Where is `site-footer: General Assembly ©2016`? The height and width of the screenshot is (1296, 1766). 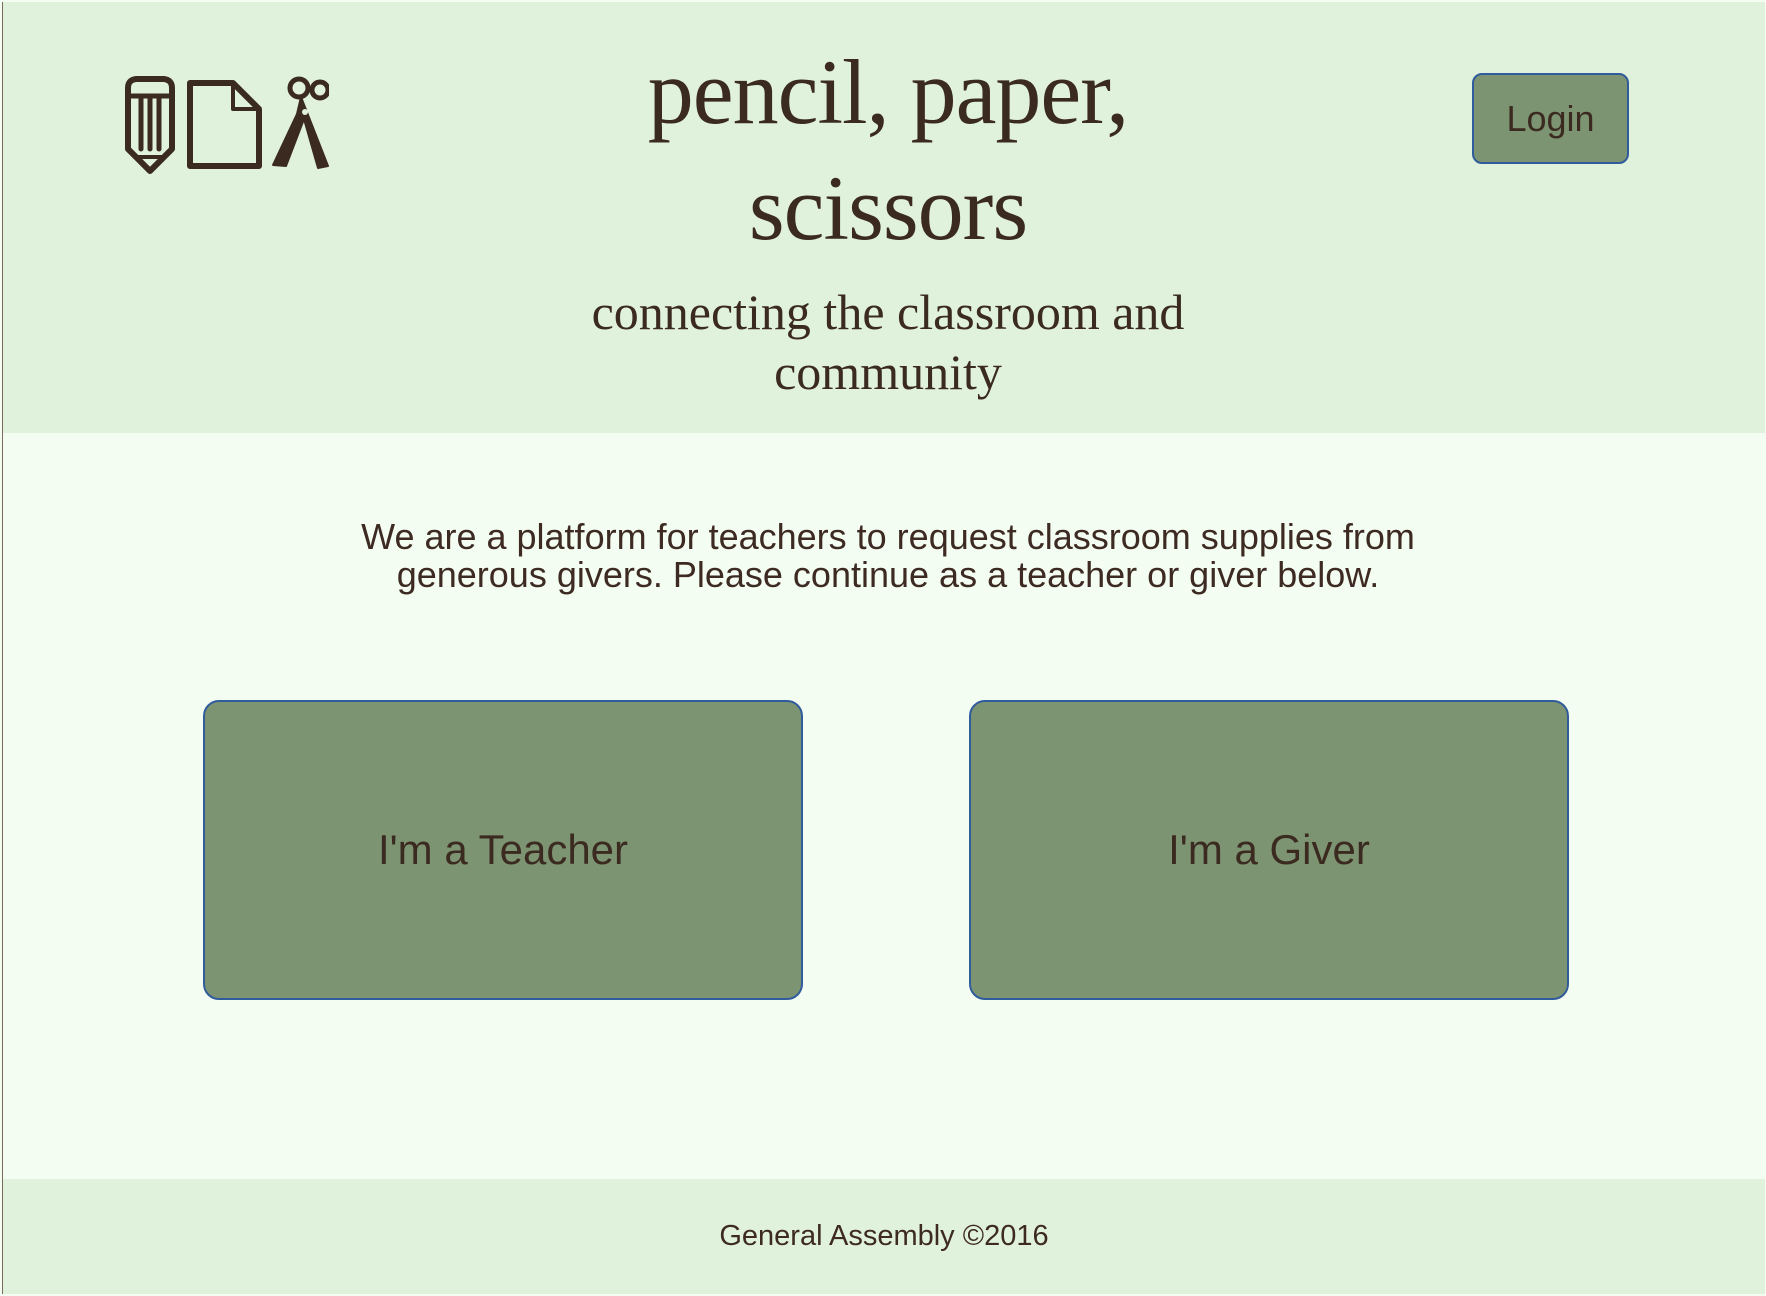 site-footer: General Assembly ©2016 is located at coordinates (884, 1236).